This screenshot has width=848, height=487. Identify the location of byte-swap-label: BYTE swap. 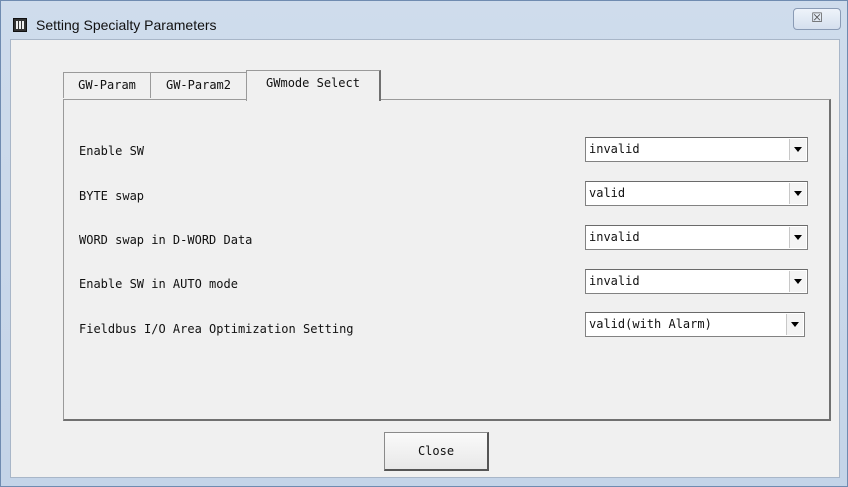
(112, 196).